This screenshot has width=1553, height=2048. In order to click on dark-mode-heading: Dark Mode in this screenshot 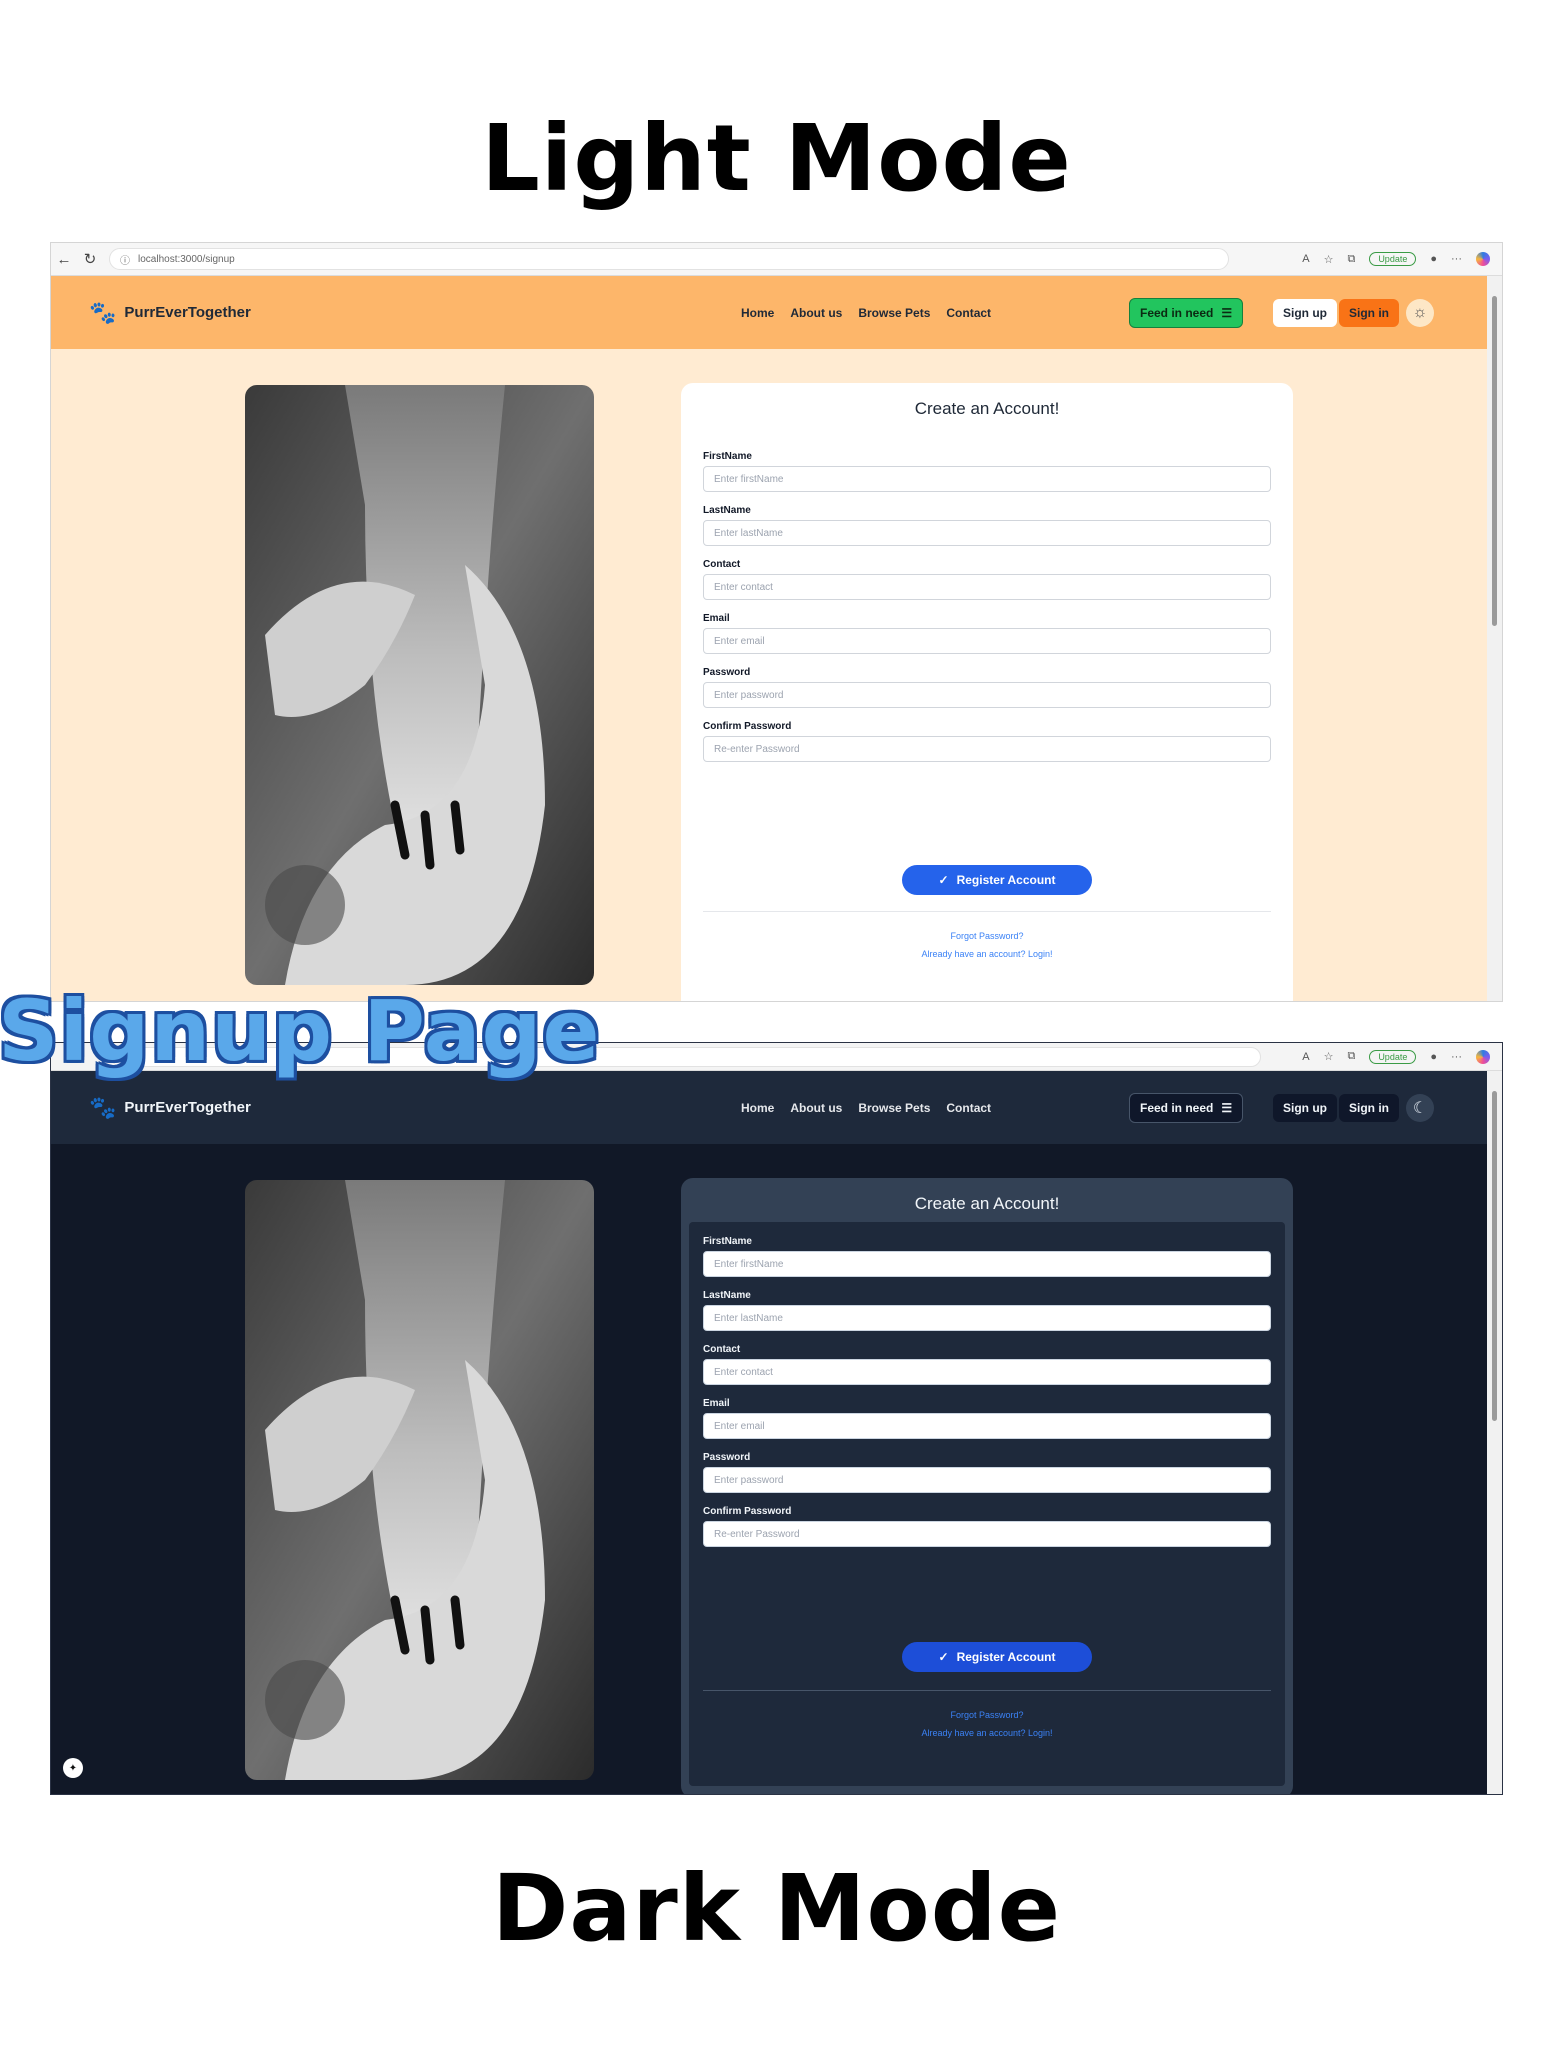, I will do `click(776, 1908)`.